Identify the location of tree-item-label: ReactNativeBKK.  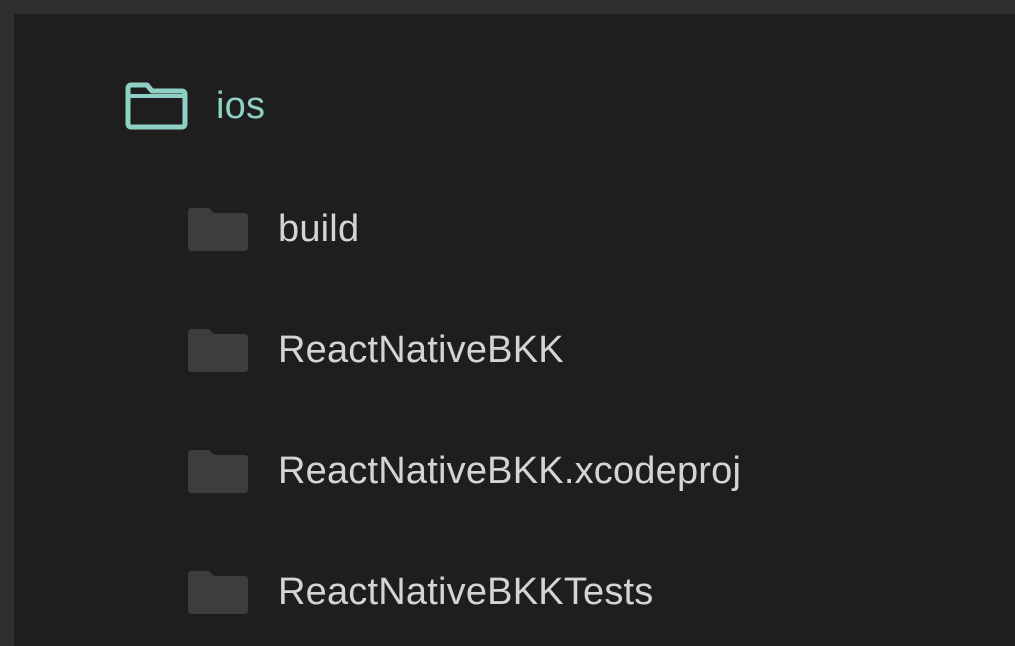
(421, 350).